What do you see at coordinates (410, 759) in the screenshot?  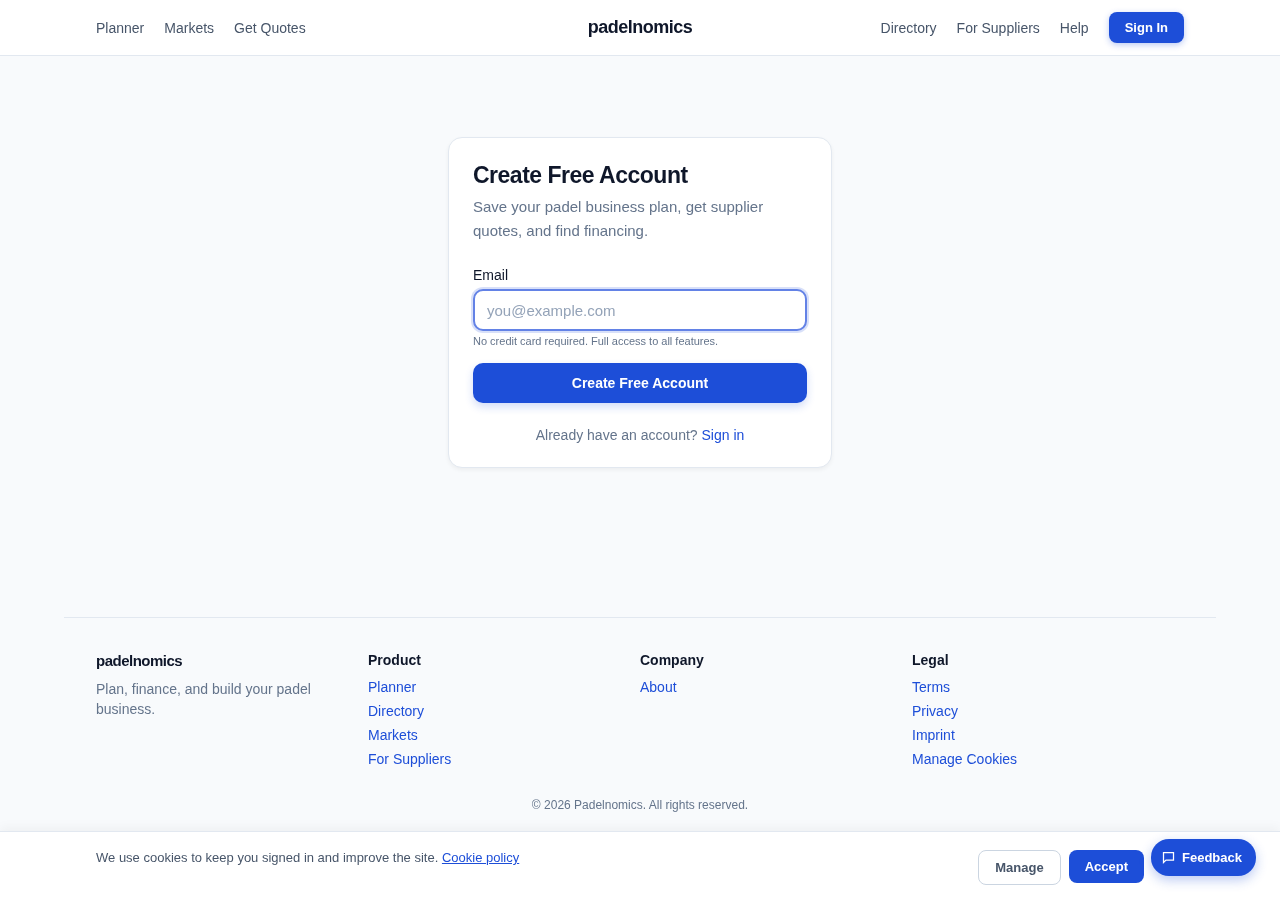 I see `footer-link: For Suppliers` at bounding box center [410, 759].